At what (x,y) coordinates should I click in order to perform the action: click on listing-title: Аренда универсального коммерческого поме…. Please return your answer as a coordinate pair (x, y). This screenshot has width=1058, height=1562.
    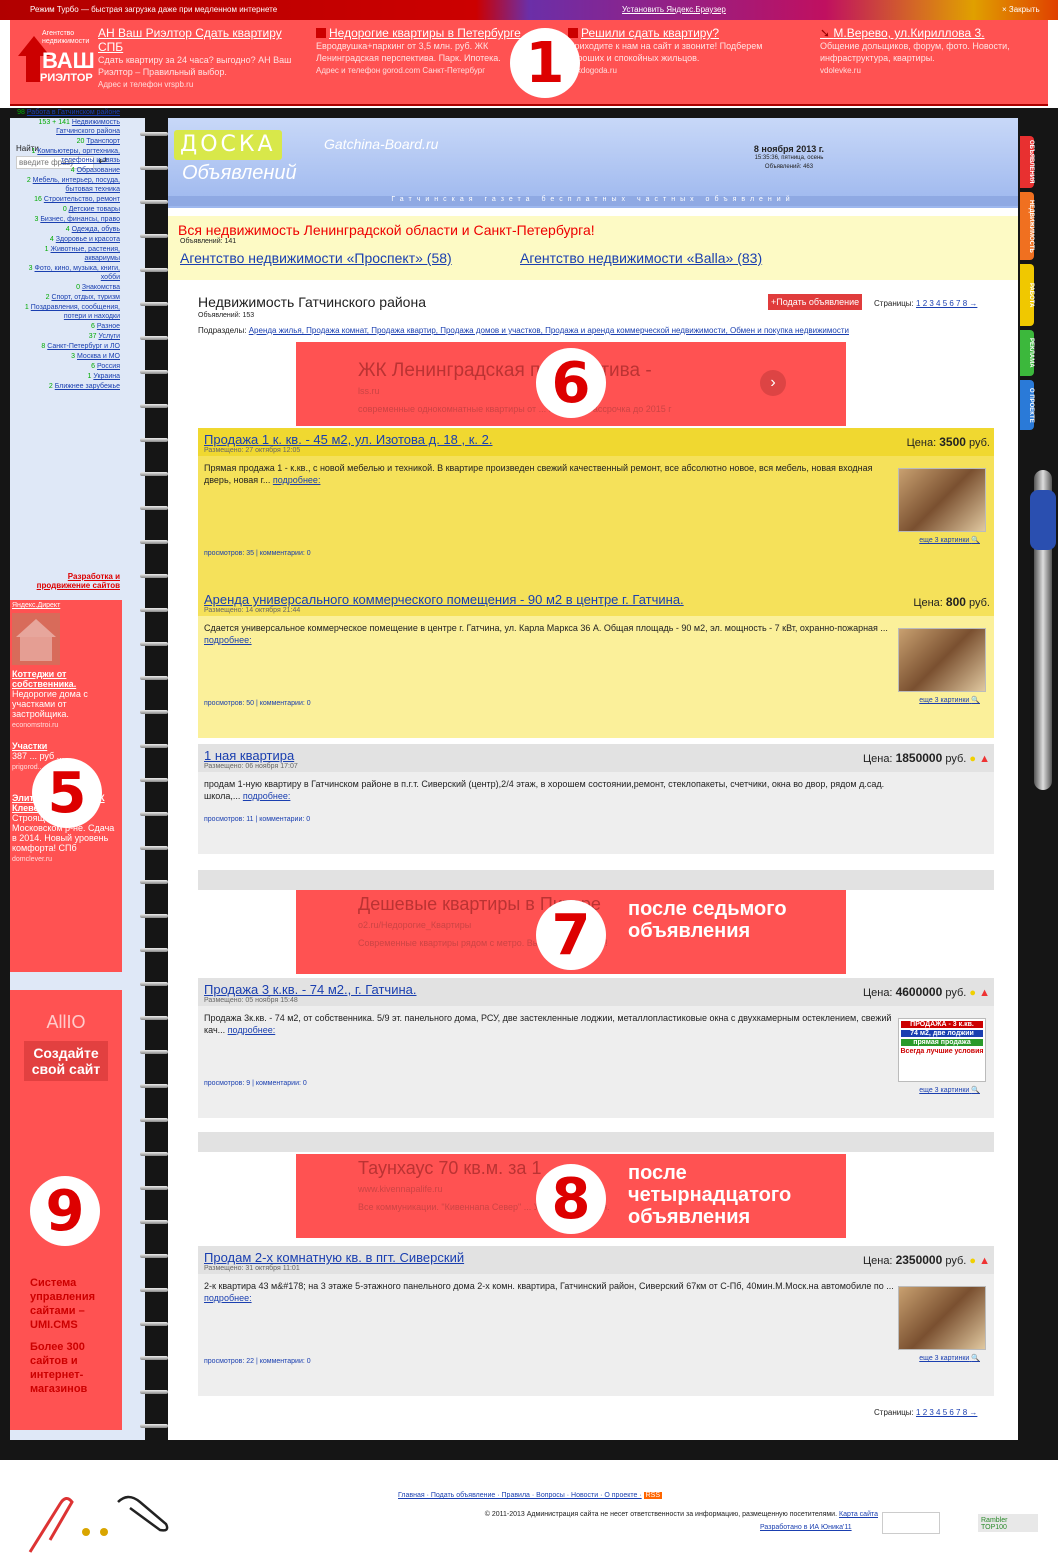
    Looking at the image, I should click on (596, 599).